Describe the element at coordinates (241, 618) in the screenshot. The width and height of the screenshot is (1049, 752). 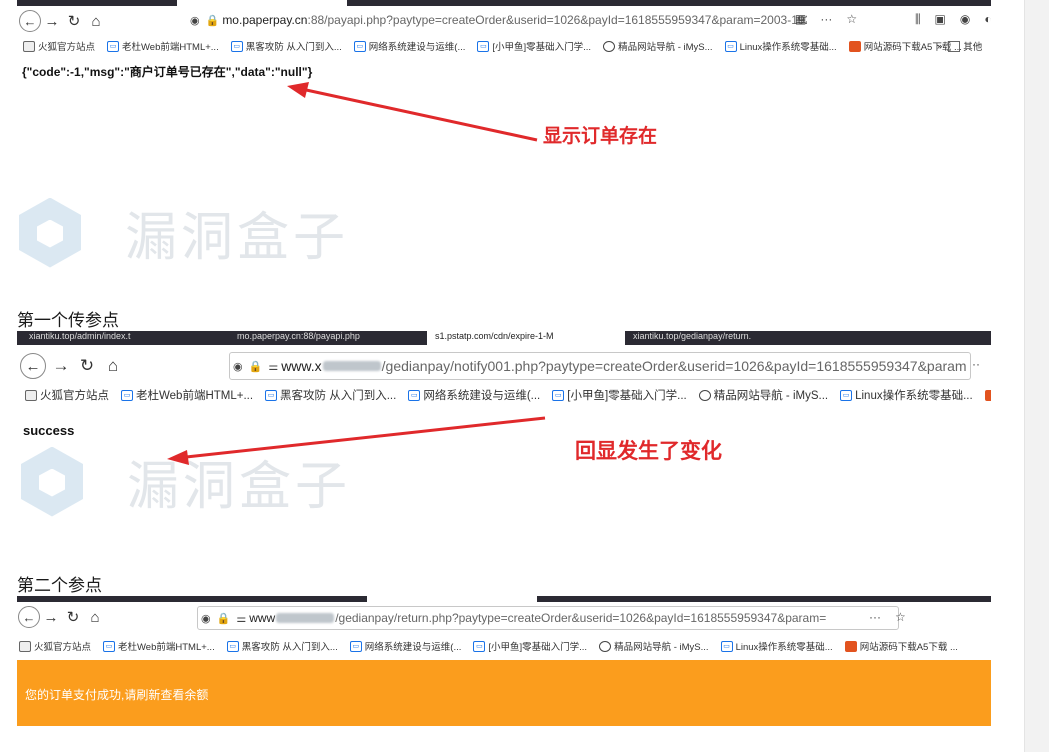
I see `permissions-icon: ⚌` at that location.